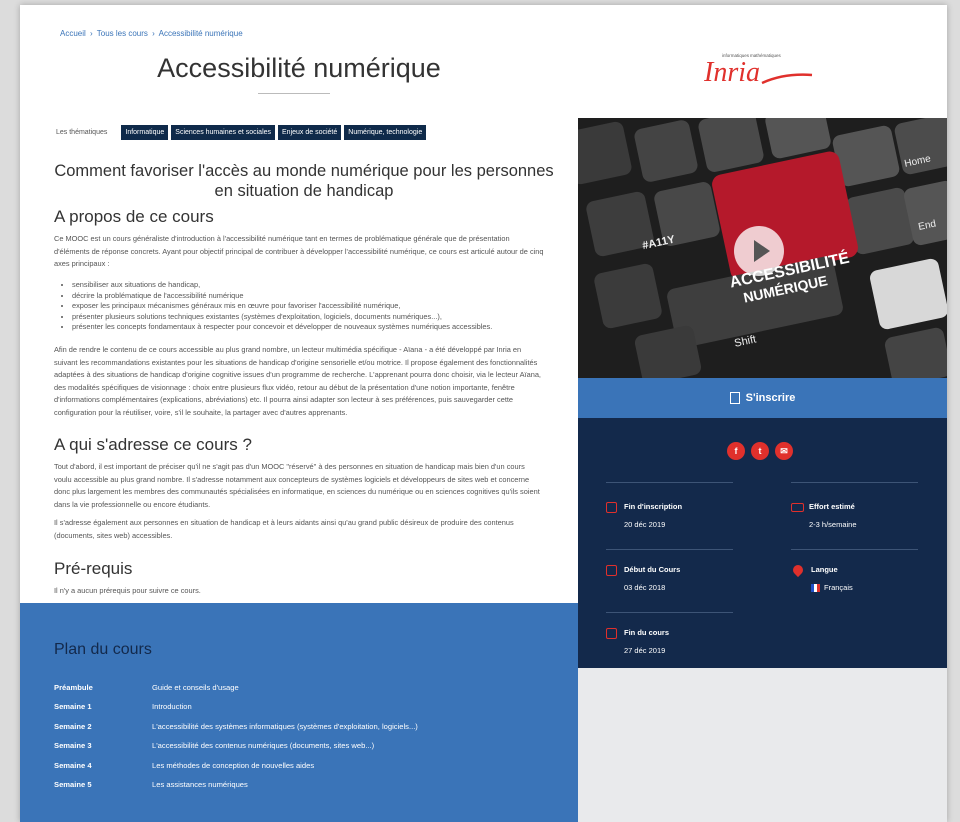 The image size is (960, 822). What do you see at coordinates (646, 632) in the screenshot?
I see `info-label: Fin du cours` at bounding box center [646, 632].